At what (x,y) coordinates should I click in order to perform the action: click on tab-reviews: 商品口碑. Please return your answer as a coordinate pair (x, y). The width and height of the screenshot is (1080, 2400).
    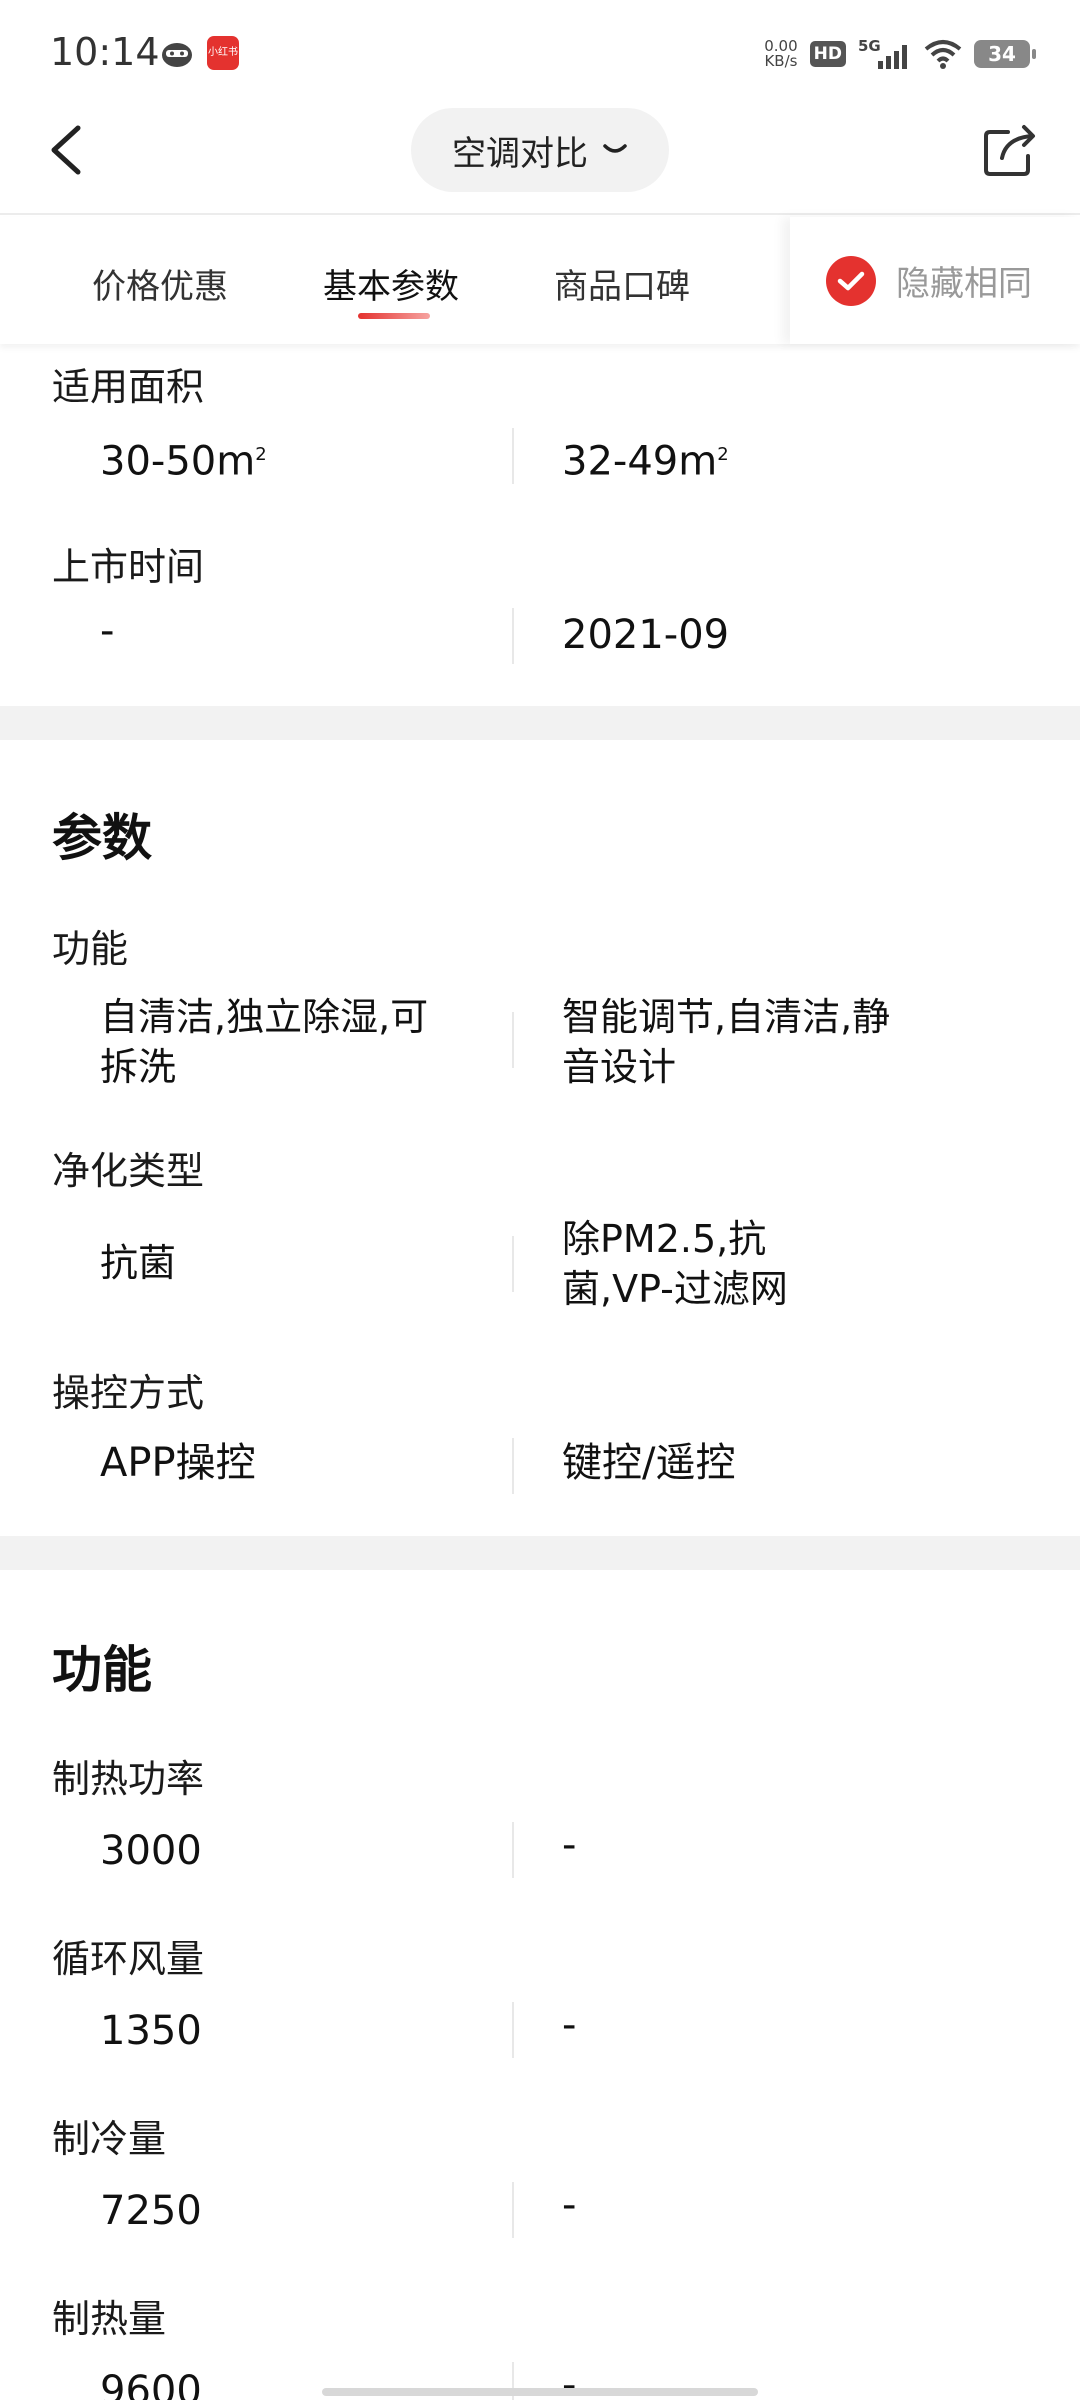
    Looking at the image, I should click on (622, 283).